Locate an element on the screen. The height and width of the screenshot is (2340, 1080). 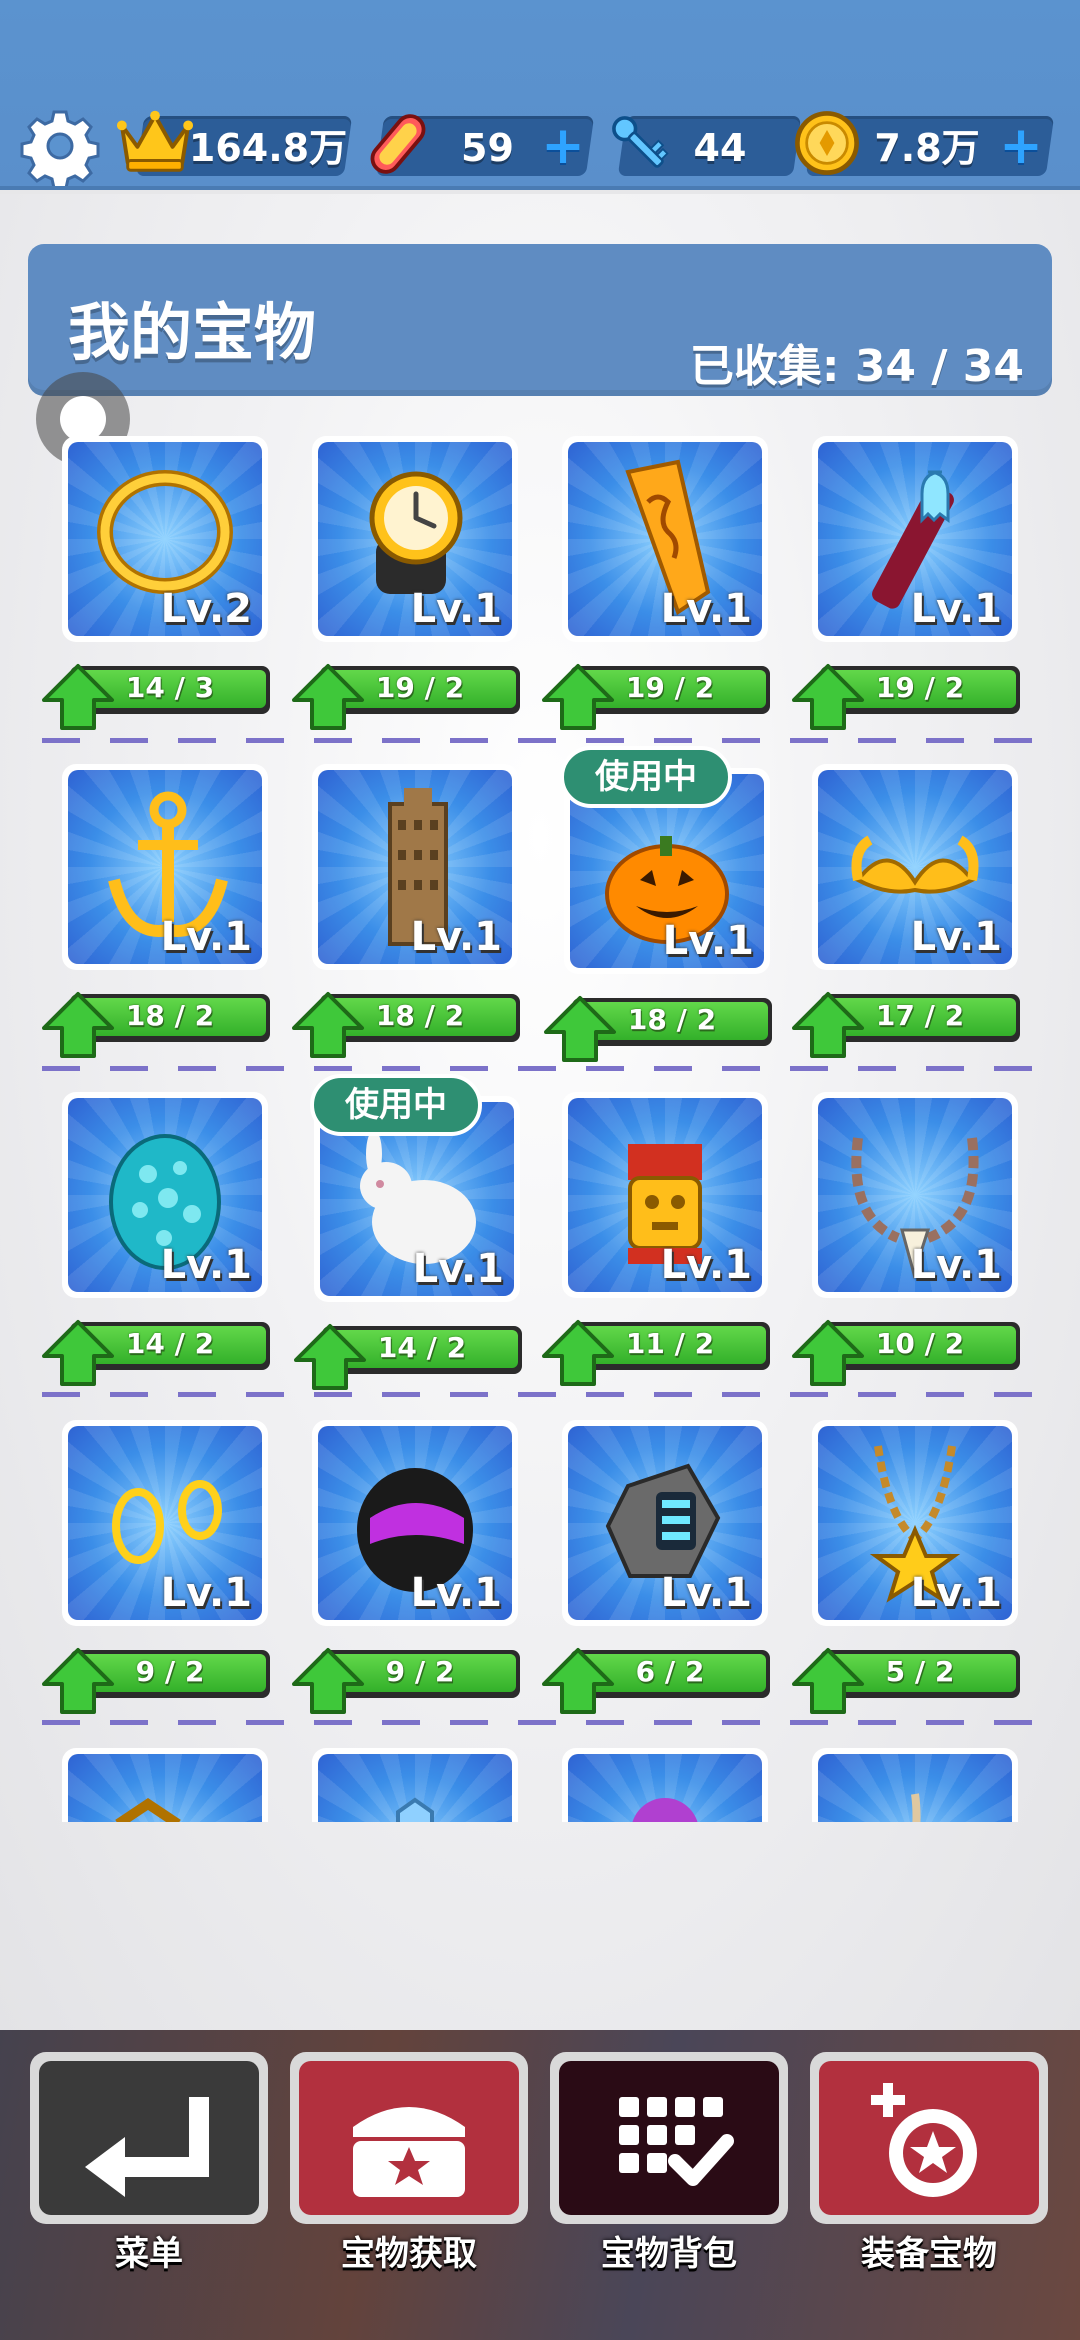
treasure-tile-golden-scroll: Lv.1 is located at coordinates (665, 539).